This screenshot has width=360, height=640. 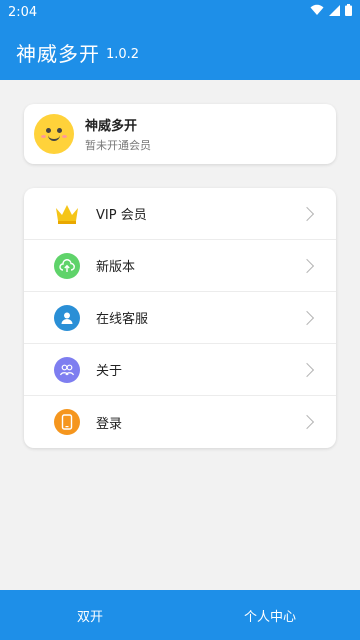 What do you see at coordinates (180, 12) in the screenshot?
I see `status-bar: 2:04` at bounding box center [180, 12].